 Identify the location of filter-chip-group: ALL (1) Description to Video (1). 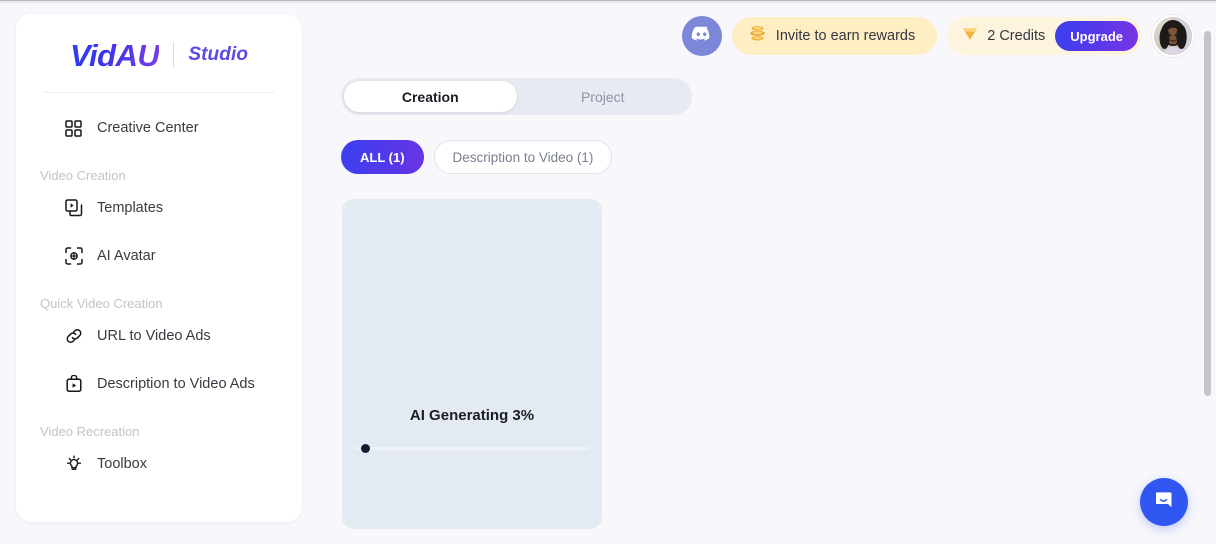
(477, 157).